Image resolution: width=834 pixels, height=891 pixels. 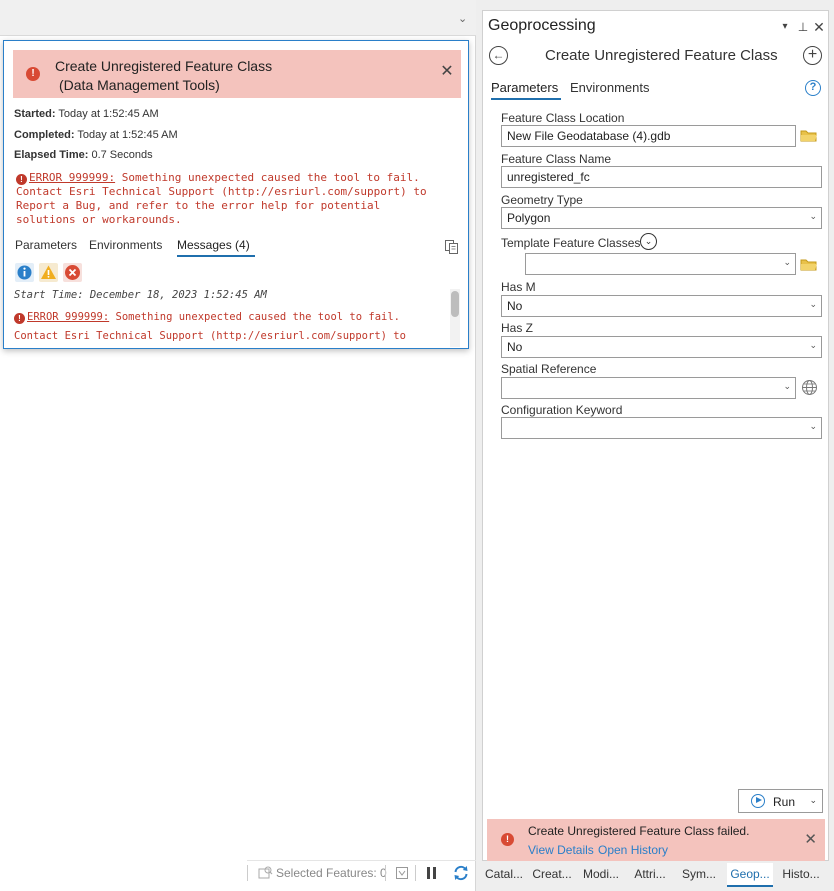 I want to click on pin-icon: ⊥, so click(x=803, y=27).